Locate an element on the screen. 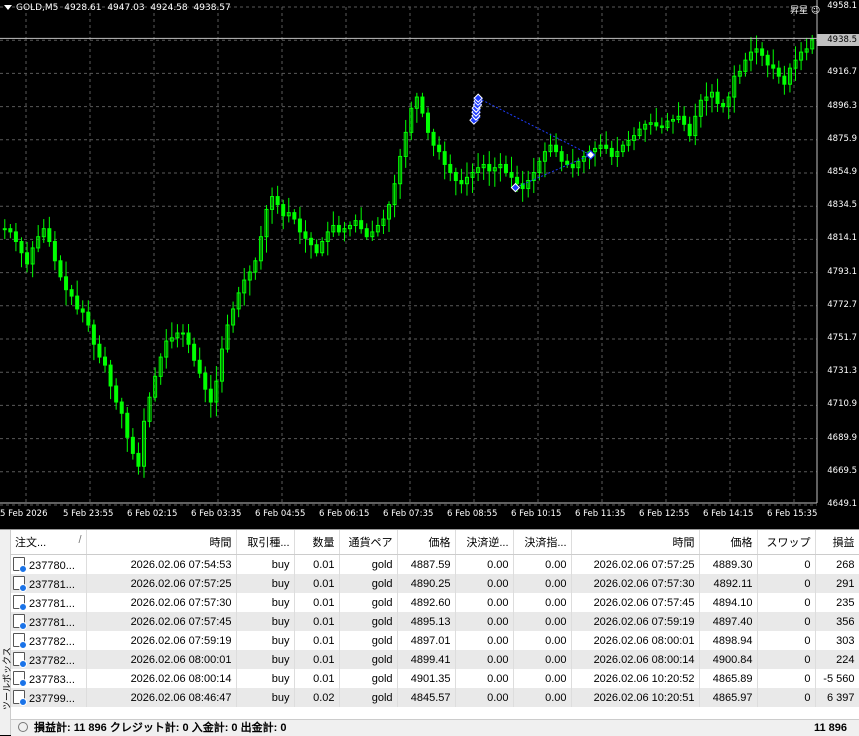 The height and width of the screenshot is (736, 859). col-open-price: 価格 is located at coordinates (426, 542).